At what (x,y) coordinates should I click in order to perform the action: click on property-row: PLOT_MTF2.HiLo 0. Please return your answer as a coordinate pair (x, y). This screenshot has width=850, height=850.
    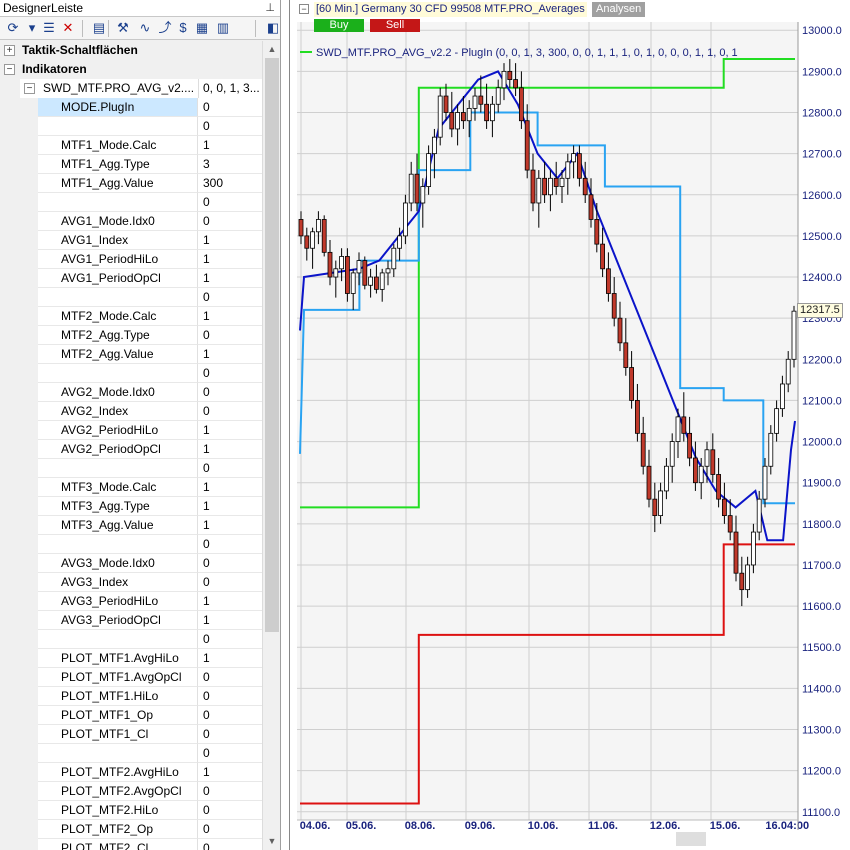
    Looking at the image, I should click on (131, 810).